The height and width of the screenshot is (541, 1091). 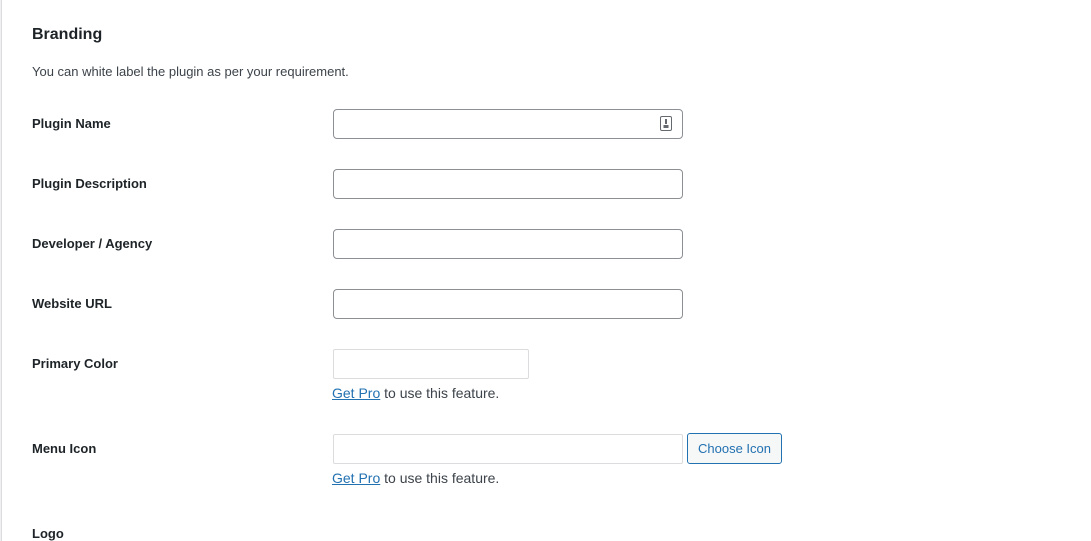 What do you see at coordinates (75, 363) in the screenshot?
I see `primary-color-label: Primary Color` at bounding box center [75, 363].